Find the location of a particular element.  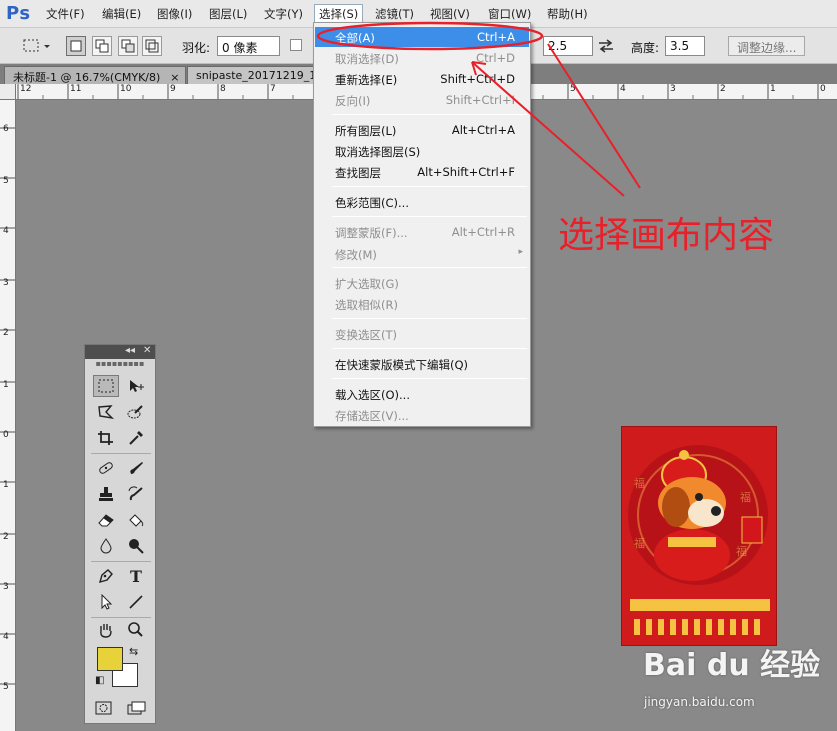

menu-type: 文字(Y) is located at coordinates (283, 14).